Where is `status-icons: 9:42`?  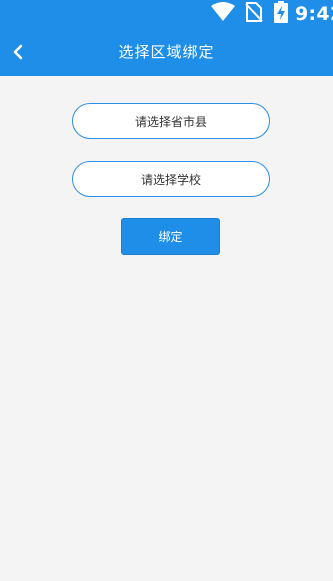
status-icons: 9:42 is located at coordinates (271, 14).